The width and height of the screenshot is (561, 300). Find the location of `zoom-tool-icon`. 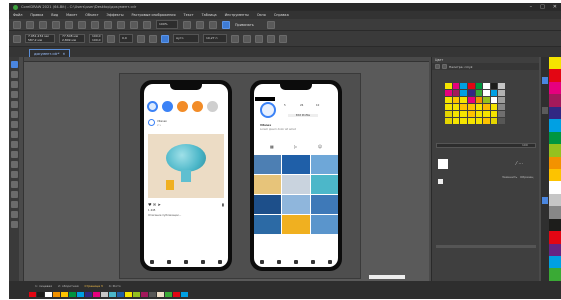

zoom-tool-icon is located at coordinates (14, 94).